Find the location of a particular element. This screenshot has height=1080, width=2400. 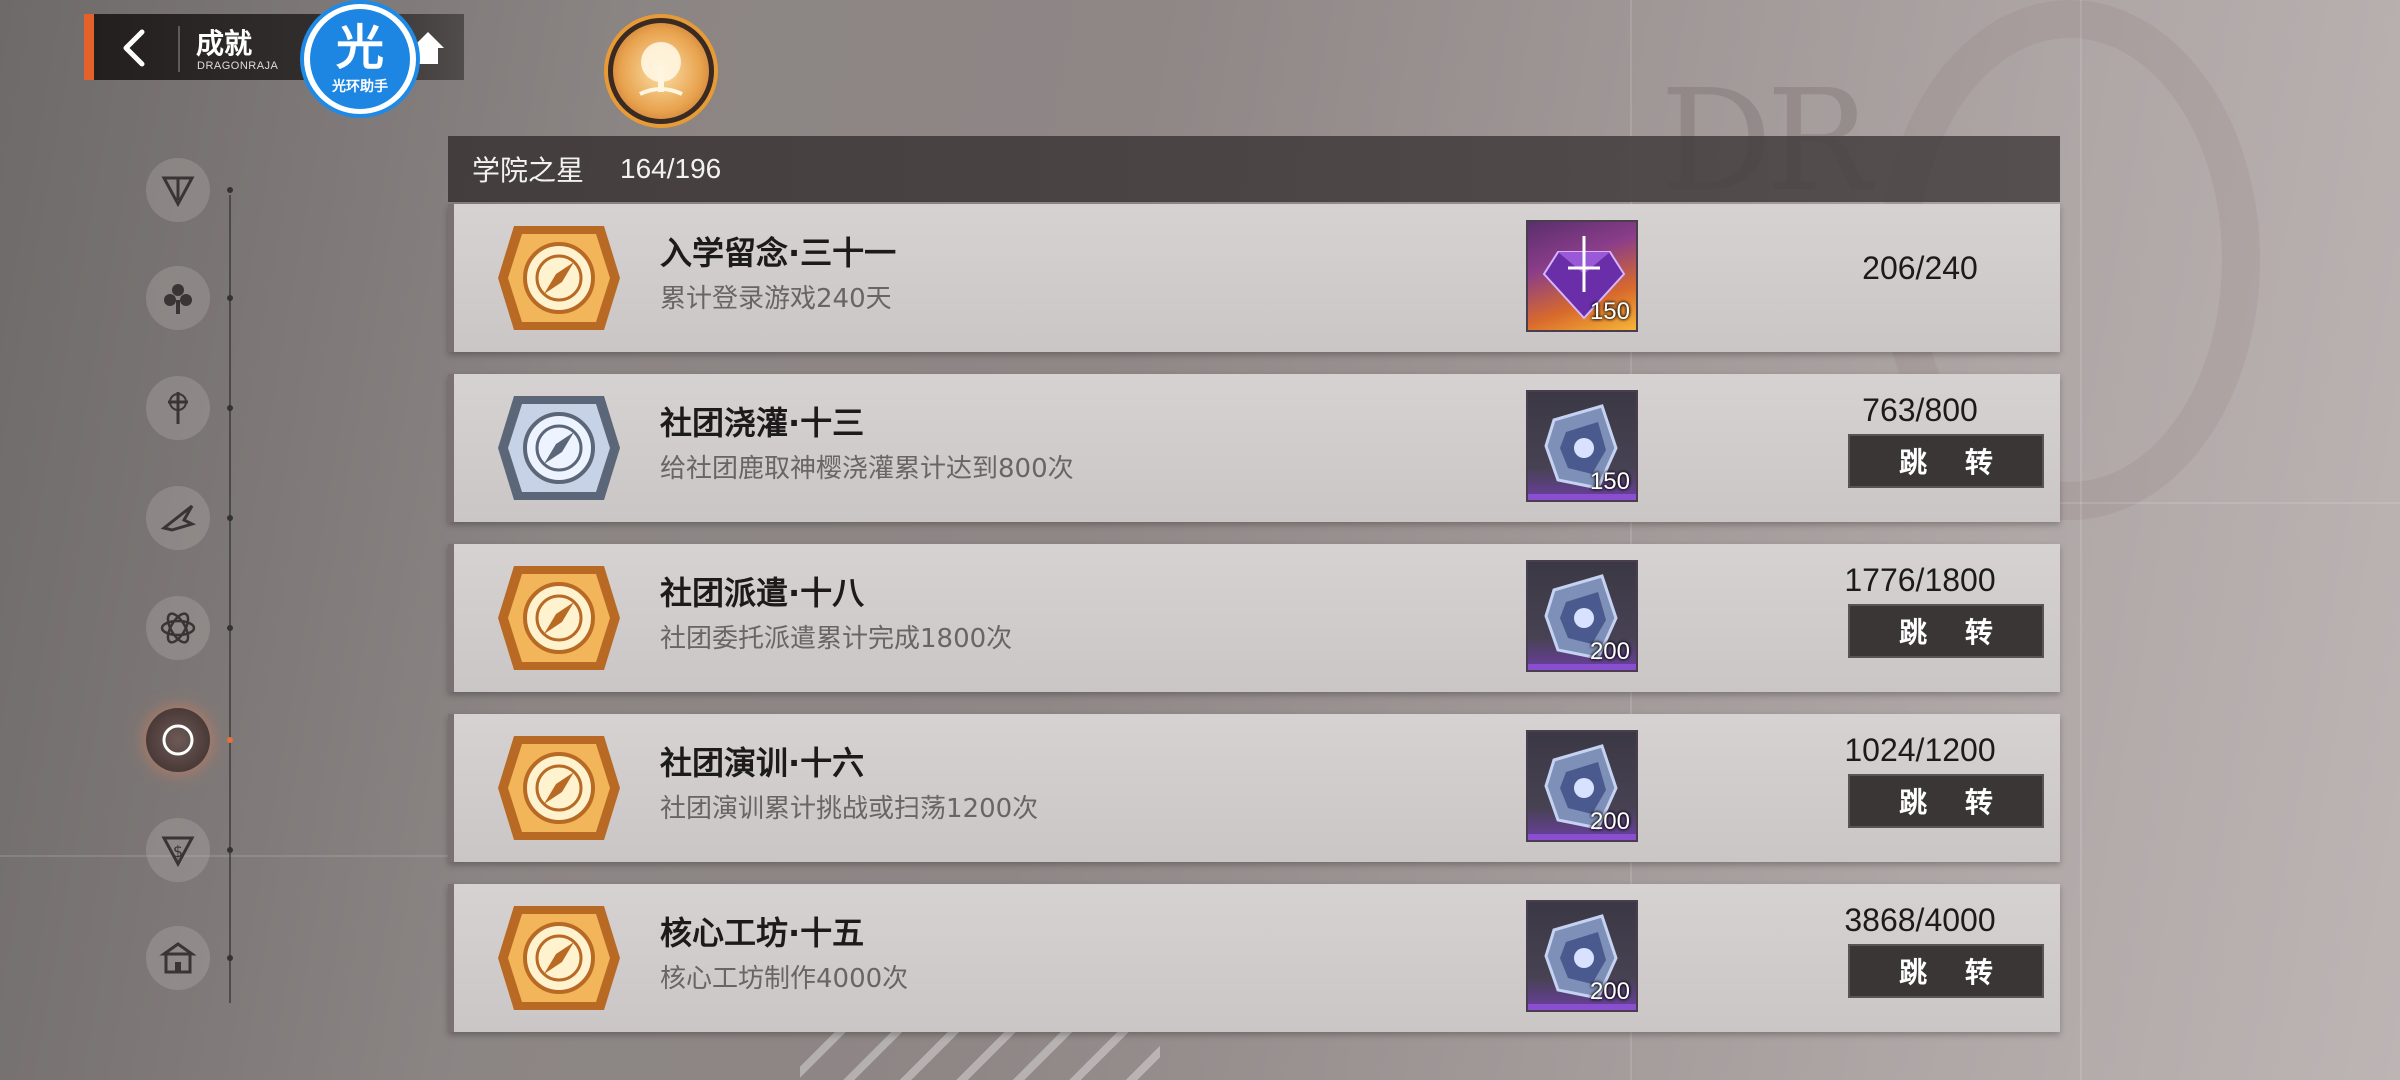

compass-icon is located at coordinates (178, 740).